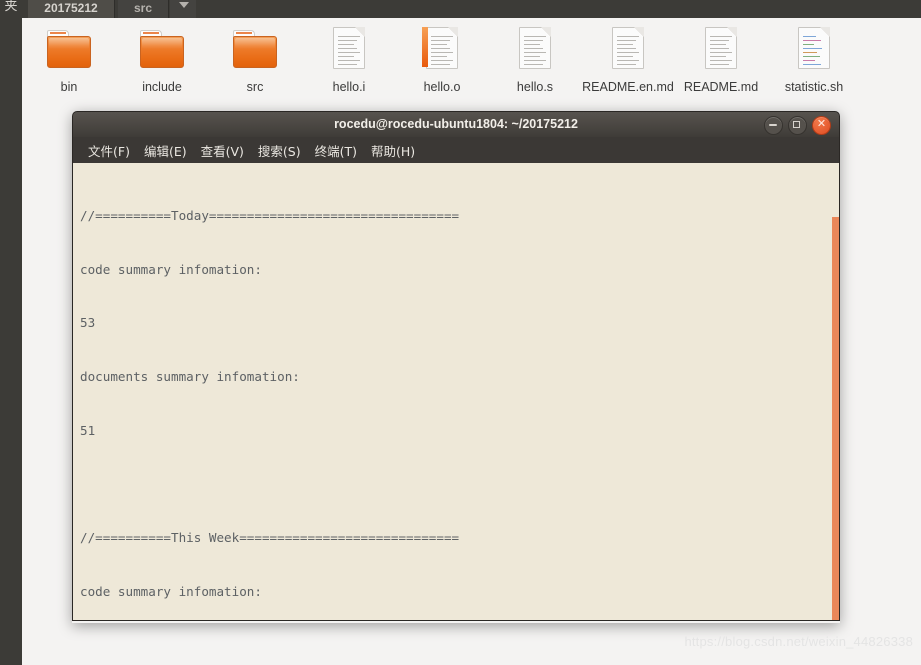 This screenshot has width=921, height=665. I want to click on watermark: https://blog.csdn.net/weixin_44826338, so click(798, 641).